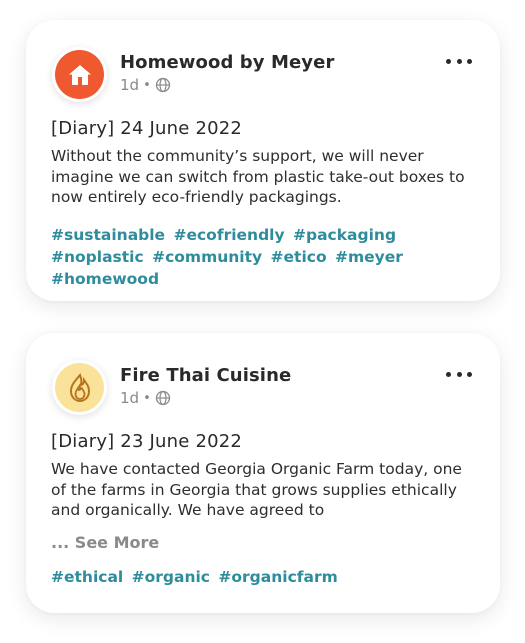 This screenshot has height=643, width=525. I want to click on flame-icon, so click(79, 387).